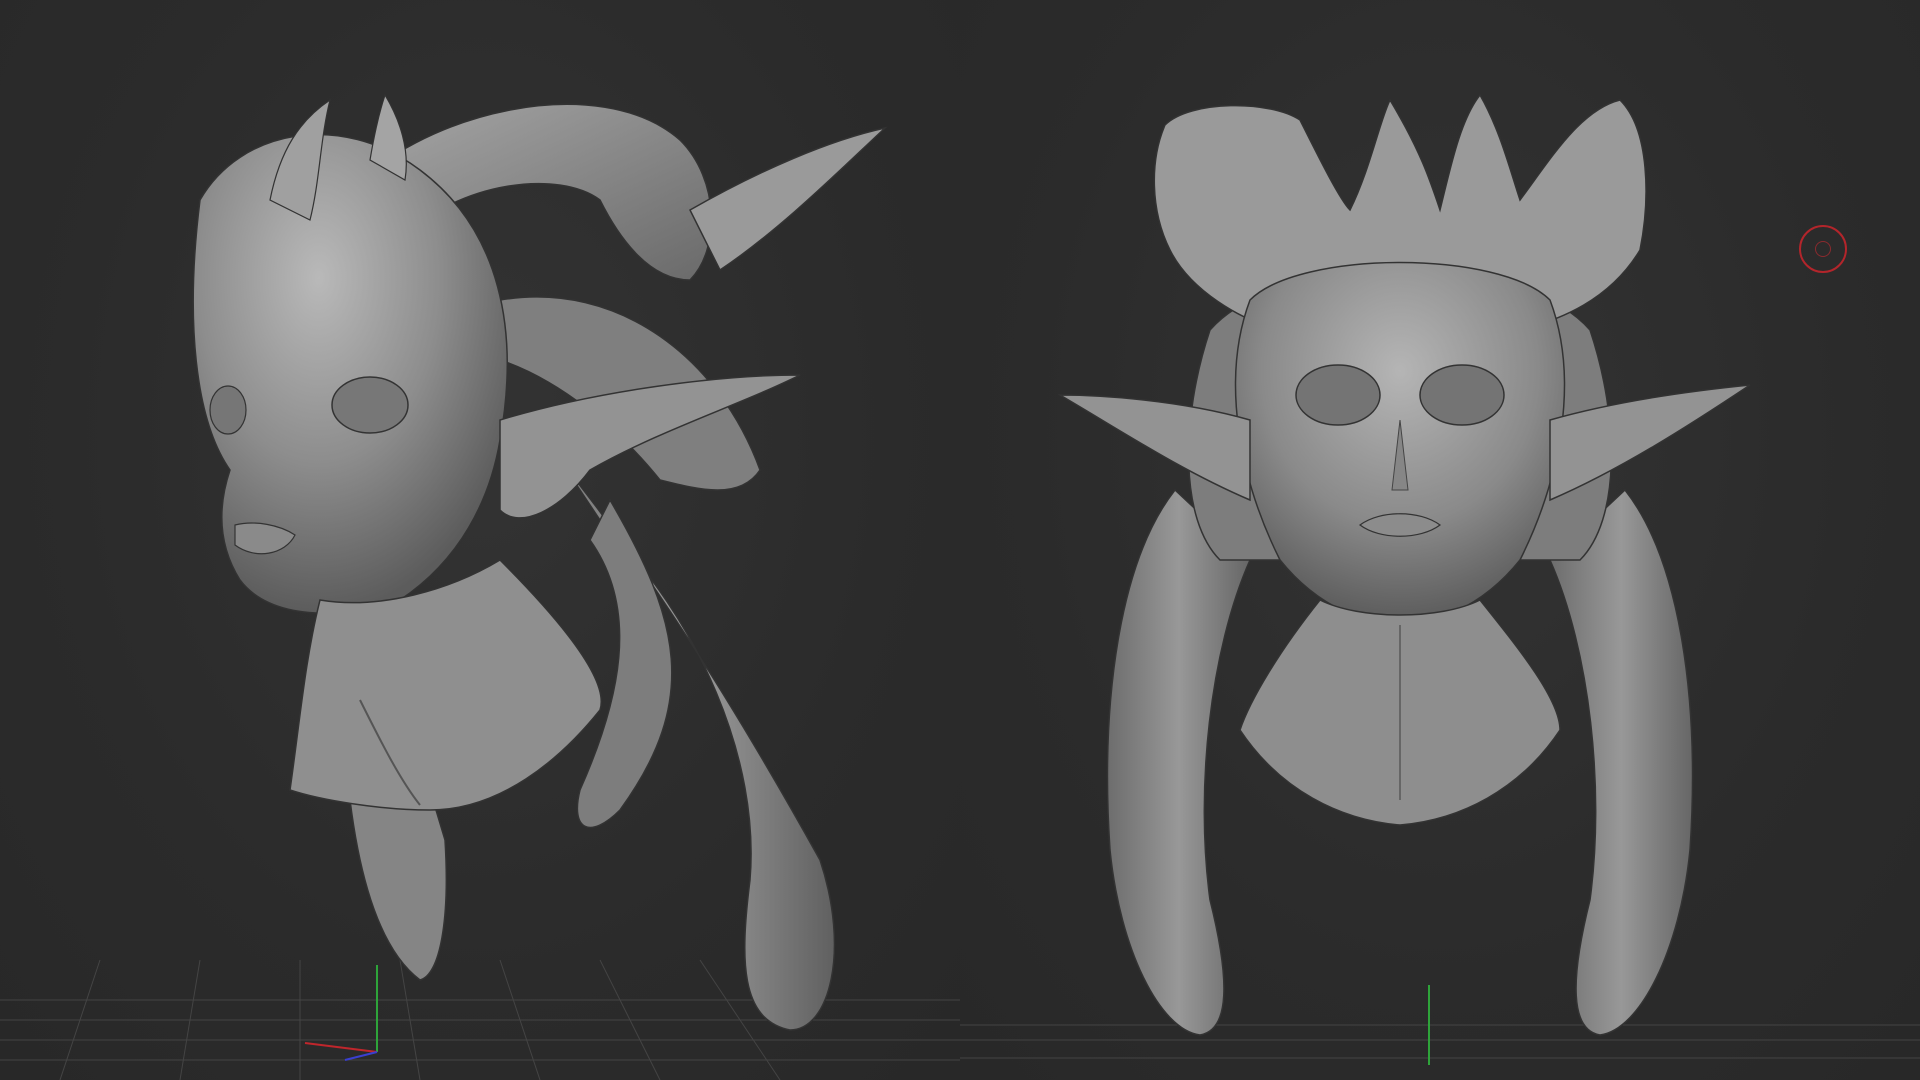  Describe the element at coordinates (1440, 1041) in the screenshot. I see `floor-grid-front` at that location.